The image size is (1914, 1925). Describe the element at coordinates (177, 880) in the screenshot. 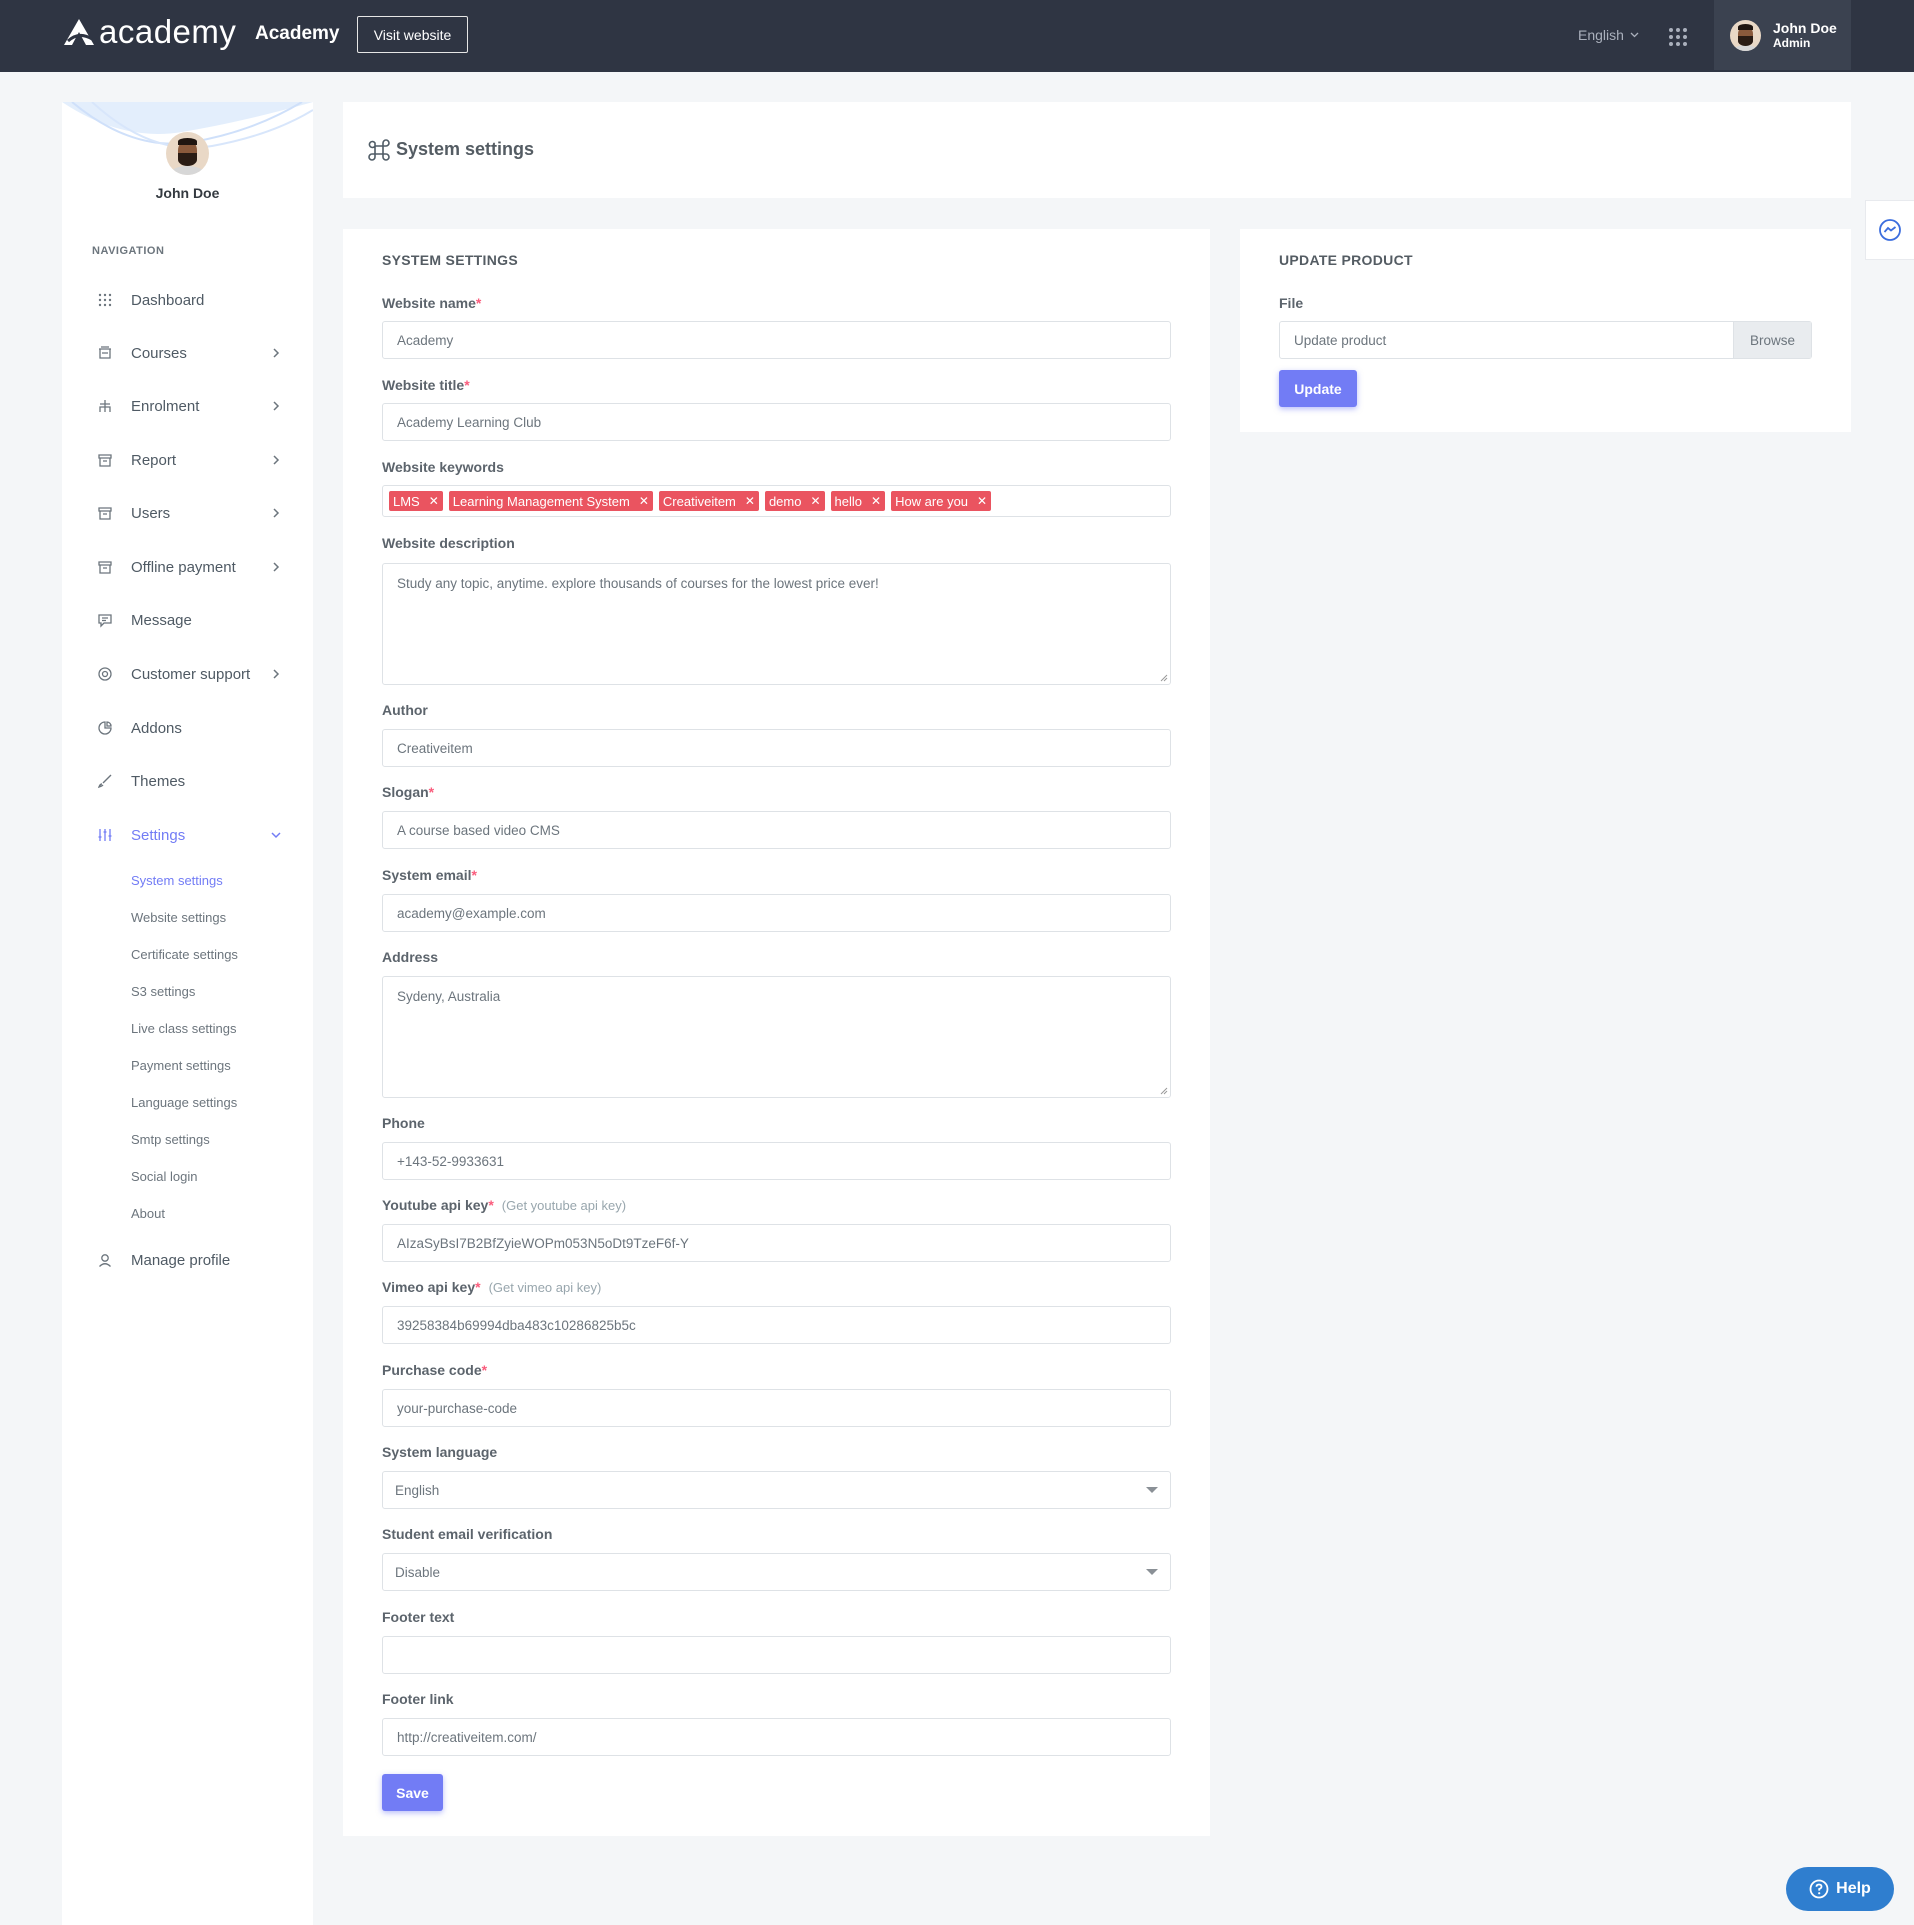

I see `sub-item-system-settings: System settings` at that location.